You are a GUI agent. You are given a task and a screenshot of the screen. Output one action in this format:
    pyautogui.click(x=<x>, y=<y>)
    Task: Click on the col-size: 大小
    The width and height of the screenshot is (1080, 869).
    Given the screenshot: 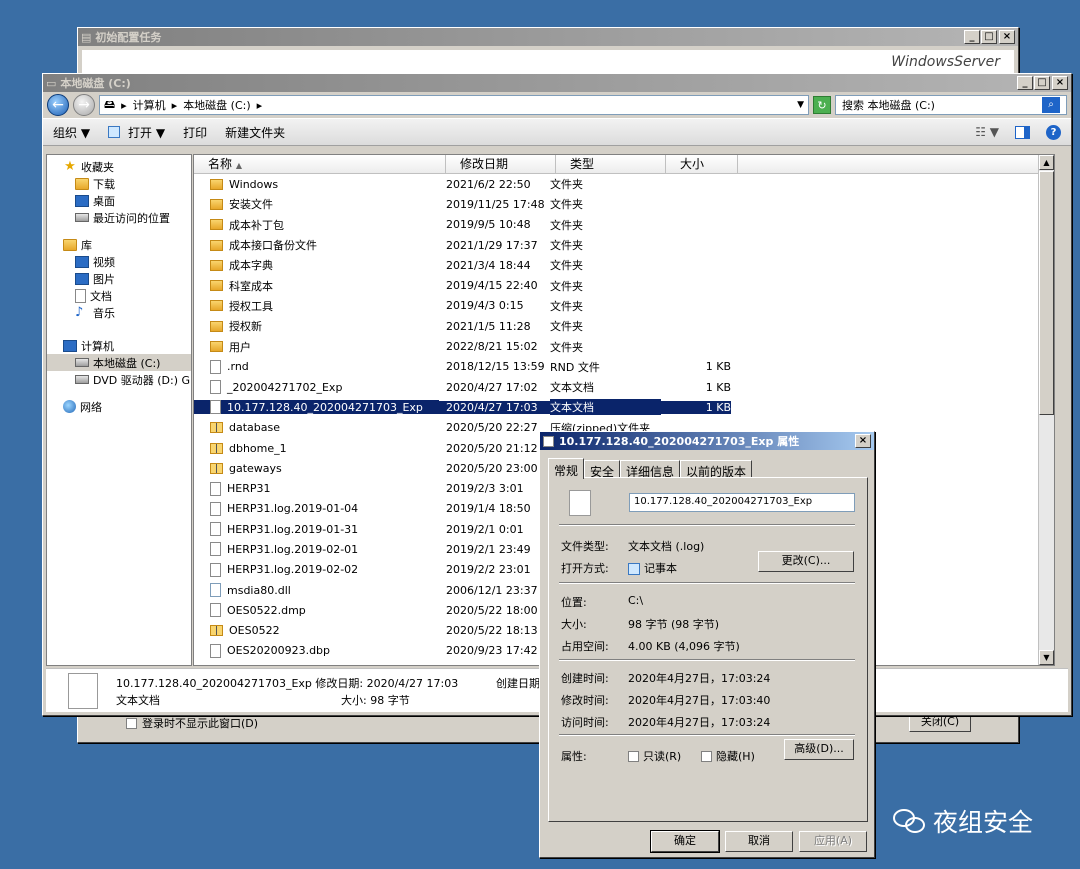 What is the action you would take?
    pyautogui.click(x=702, y=164)
    